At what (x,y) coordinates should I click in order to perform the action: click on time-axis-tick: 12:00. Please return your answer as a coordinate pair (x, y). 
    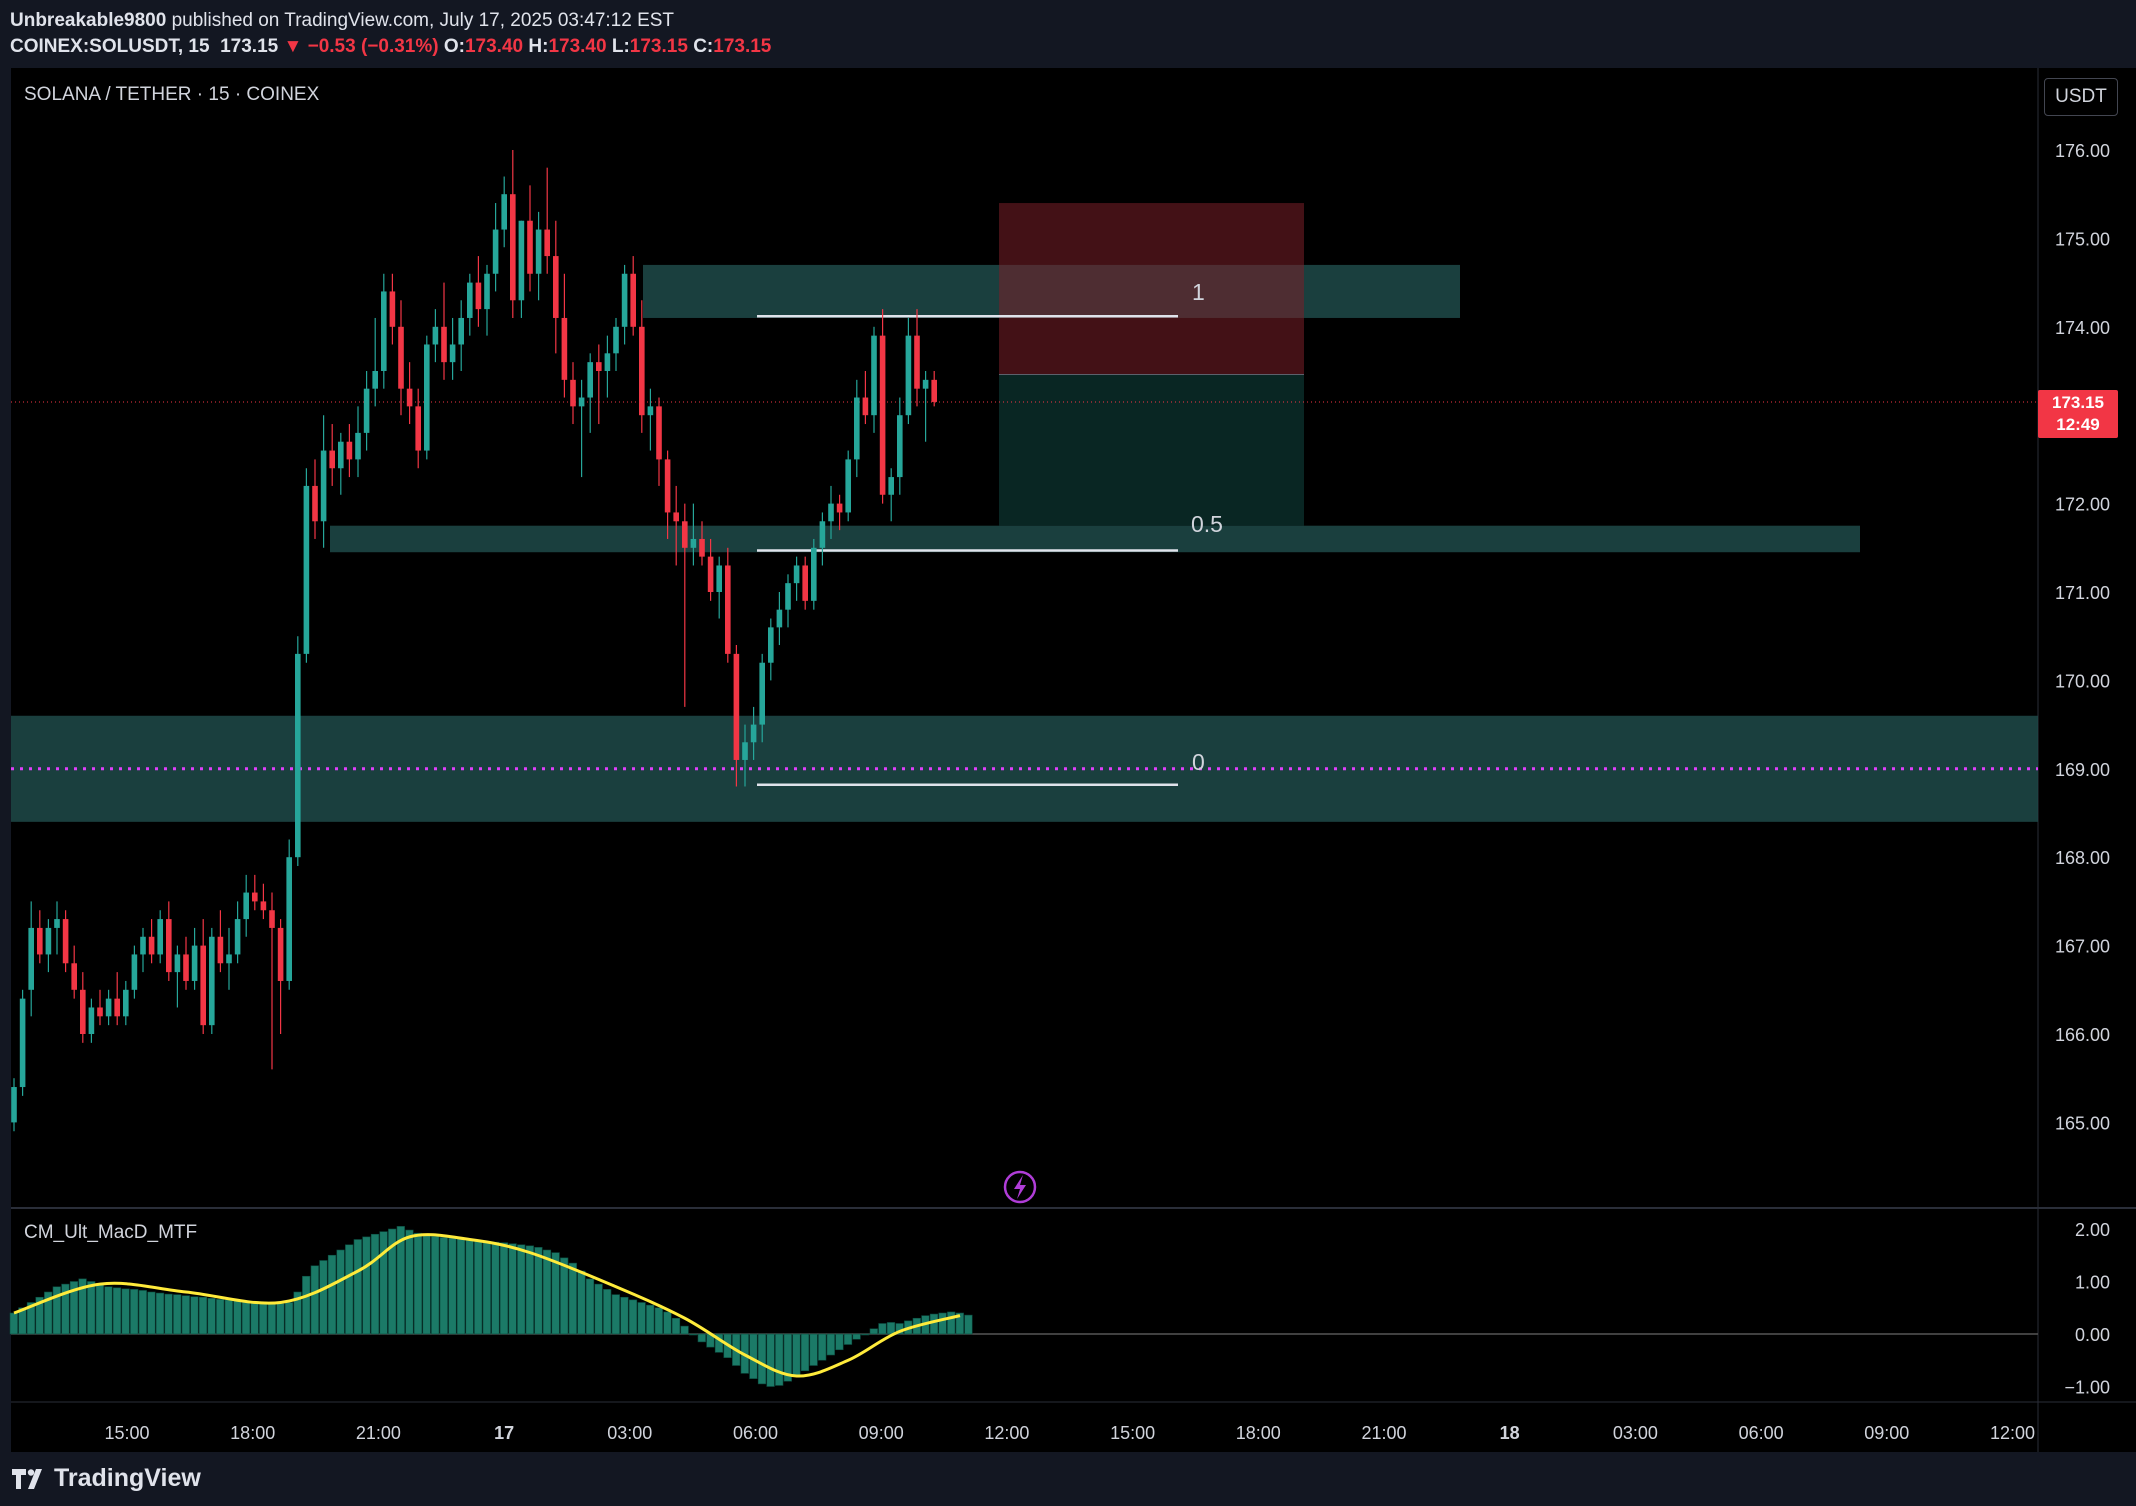
    Looking at the image, I should click on (2012, 1433).